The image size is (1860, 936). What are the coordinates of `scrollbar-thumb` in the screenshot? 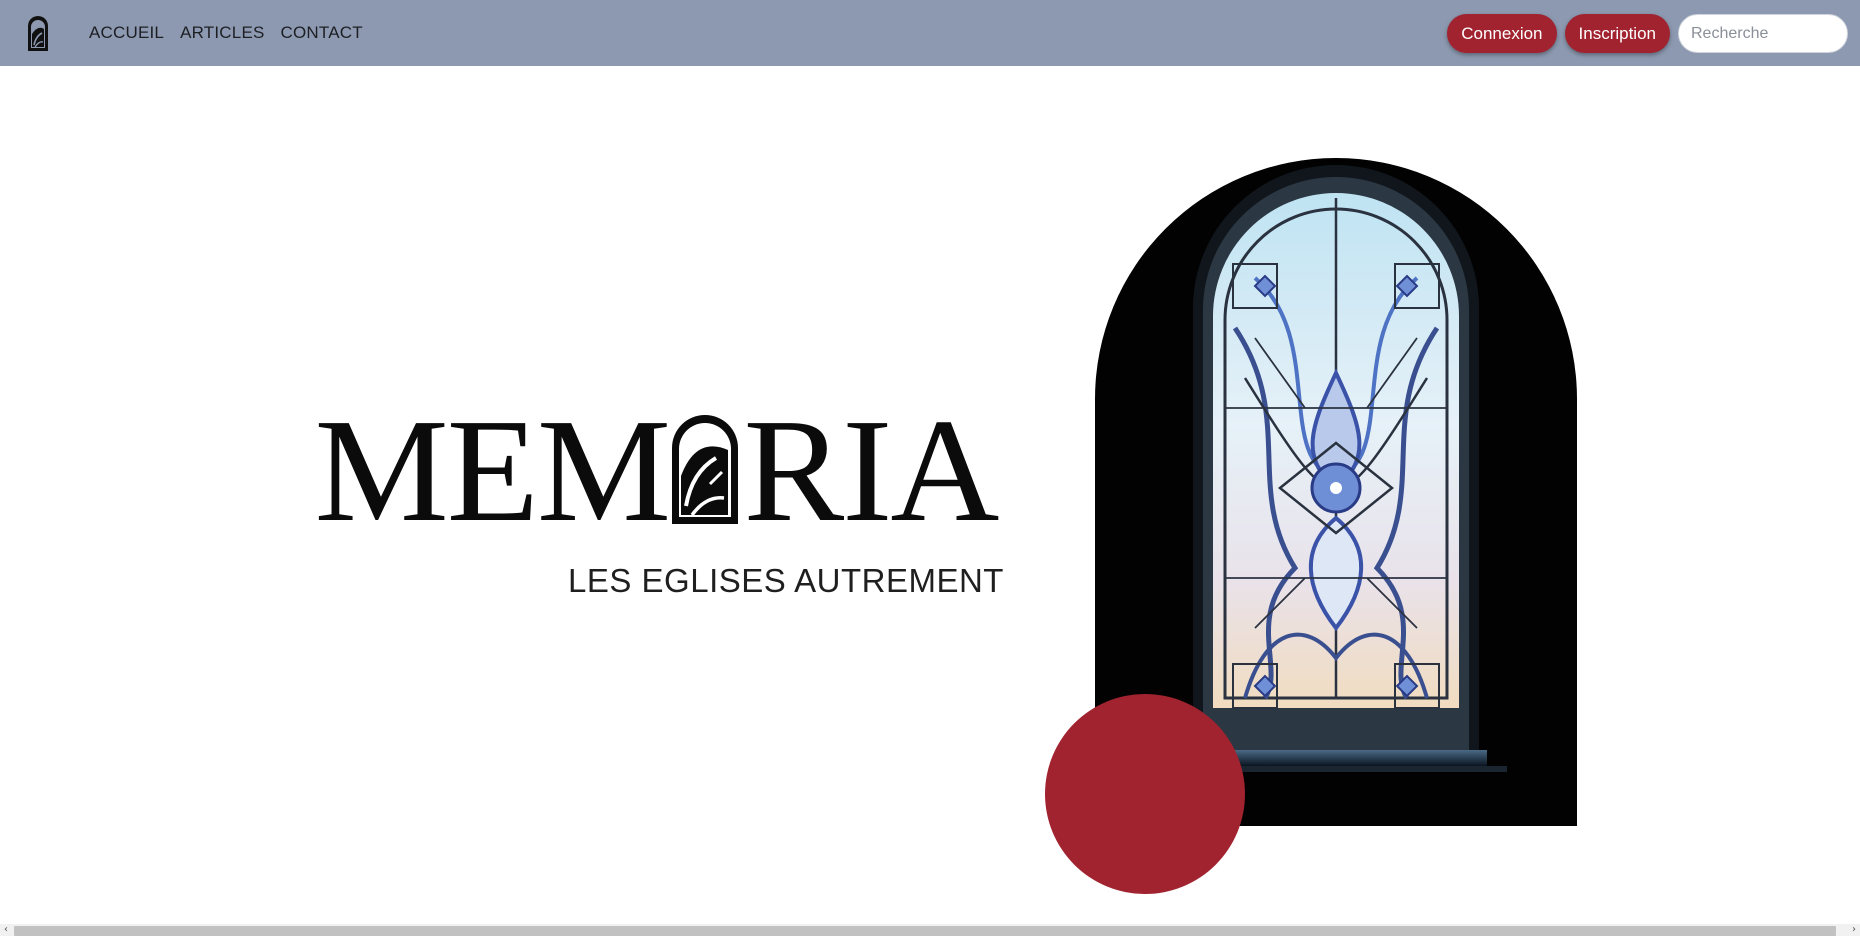 It's located at (925, 931).